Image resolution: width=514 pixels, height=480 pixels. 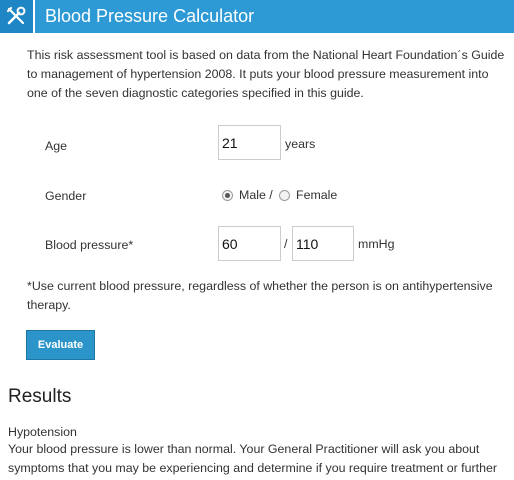 What do you see at coordinates (316, 195) in the screenshot?
I see `gender-female-label: Female` at bounding box center [316, 195].